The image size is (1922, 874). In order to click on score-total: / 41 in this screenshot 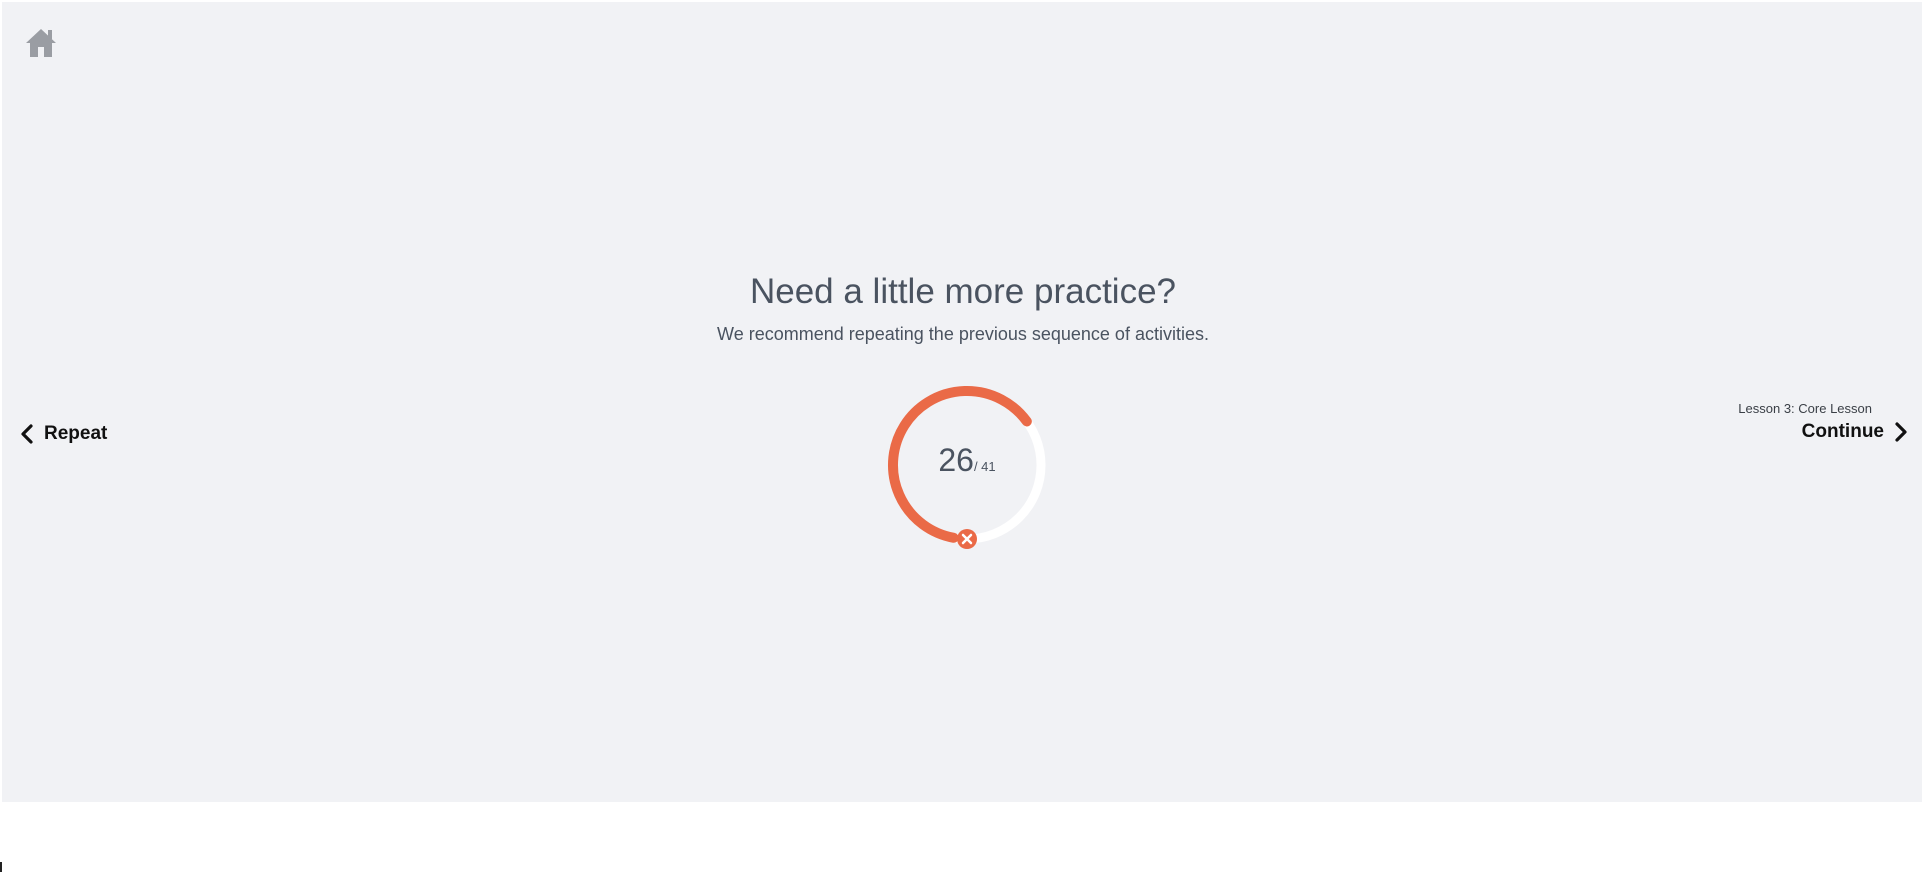, I will do `click(984, 466)`.